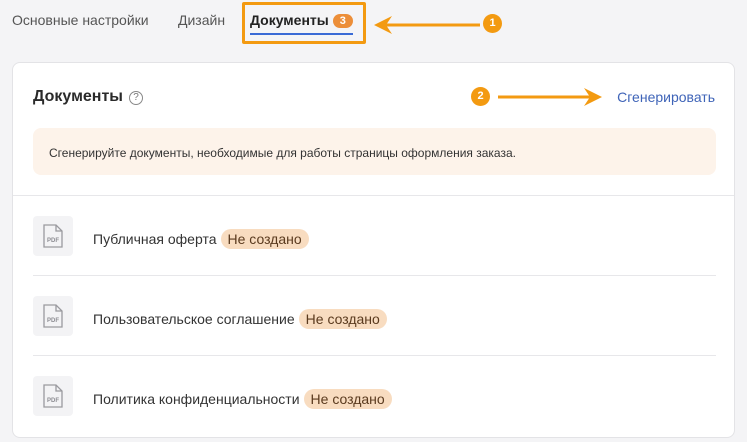 The height and width of the screenshot is (442, 747). What do you see at coordinates (155, 239) in the screenshot?
I see `document-name: Публичная оферта` at bounding box center [155, 239].